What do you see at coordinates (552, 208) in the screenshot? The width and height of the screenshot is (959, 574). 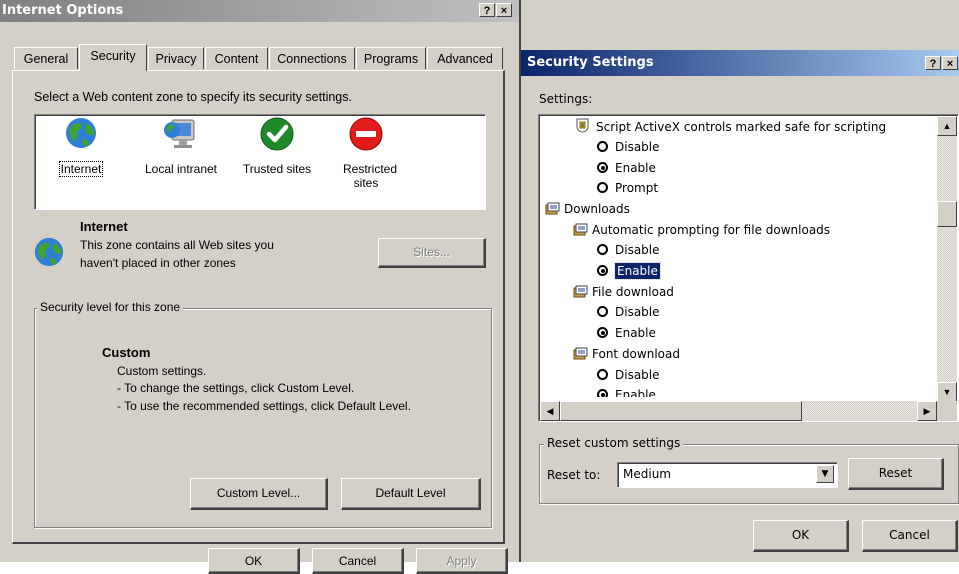 I see `downloads-category-icon` at bounding box center [552, 208].